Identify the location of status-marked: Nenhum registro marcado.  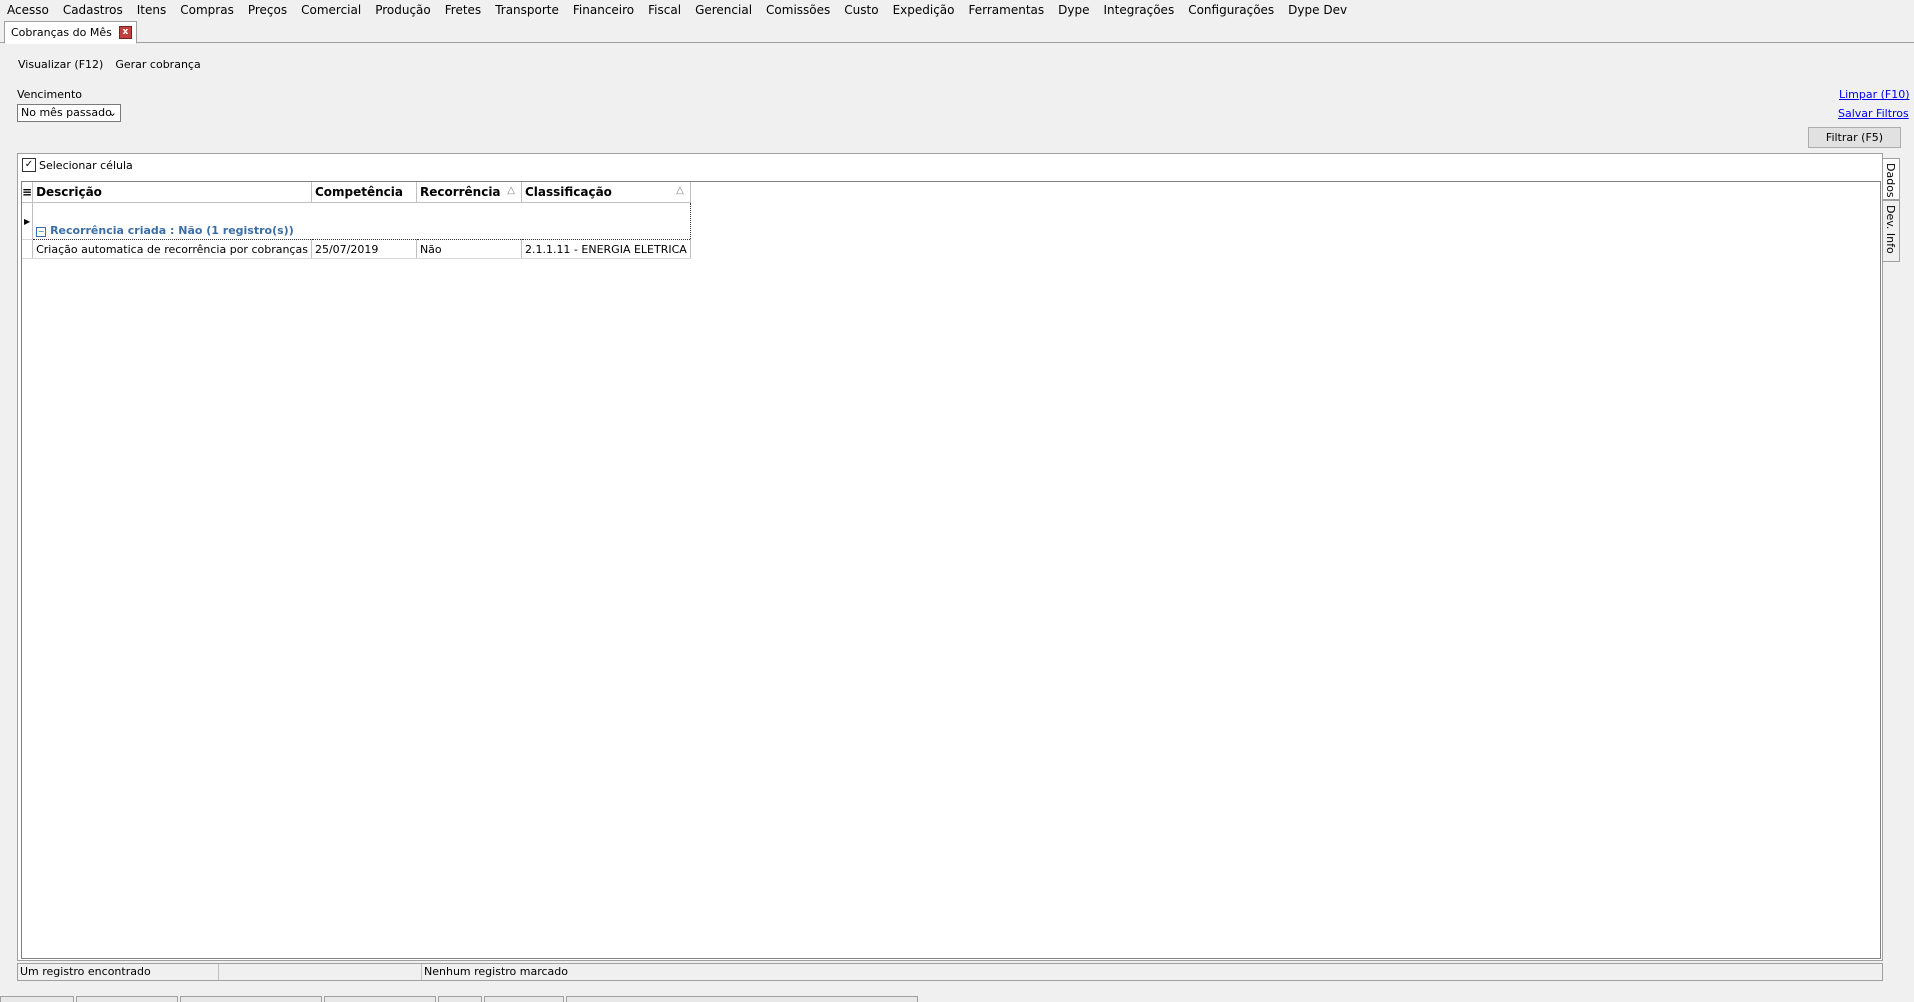
(496, 971).